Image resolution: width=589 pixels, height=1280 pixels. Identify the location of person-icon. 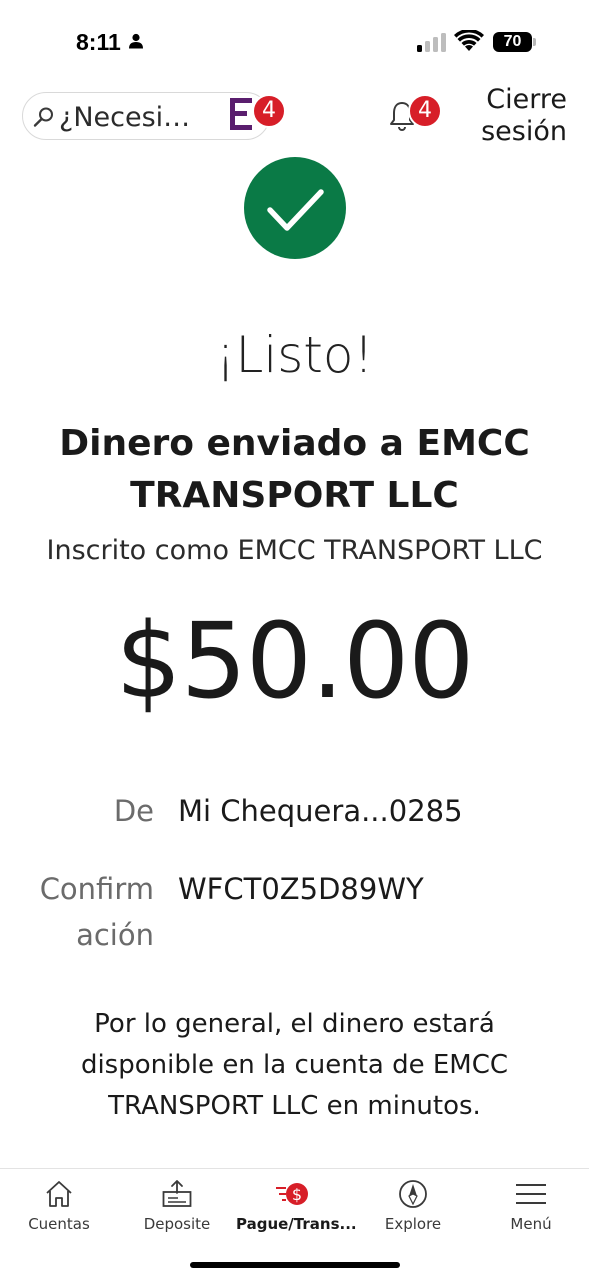
(136, 41).